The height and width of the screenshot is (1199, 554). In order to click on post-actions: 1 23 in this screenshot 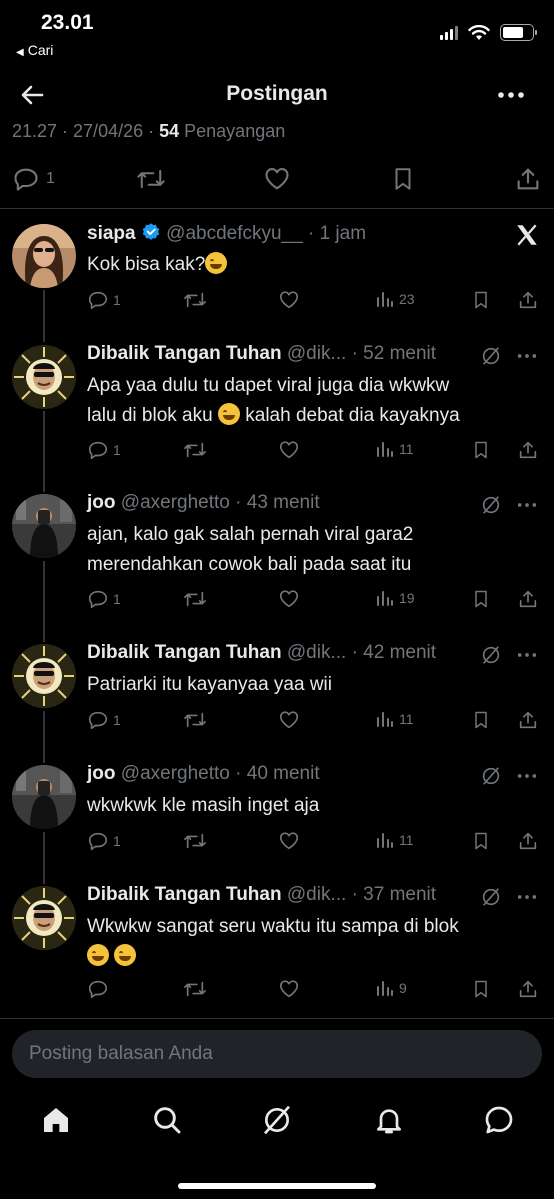, I will do `click(317, 302)`.